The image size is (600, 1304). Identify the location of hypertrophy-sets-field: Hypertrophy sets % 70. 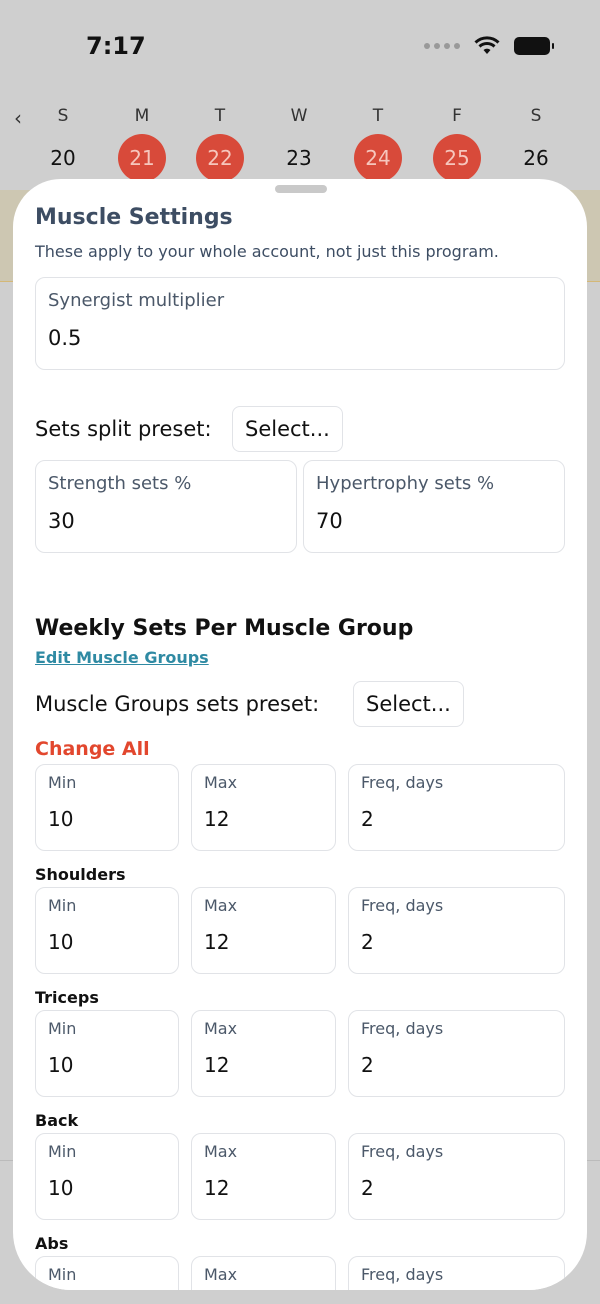
(434, 506).